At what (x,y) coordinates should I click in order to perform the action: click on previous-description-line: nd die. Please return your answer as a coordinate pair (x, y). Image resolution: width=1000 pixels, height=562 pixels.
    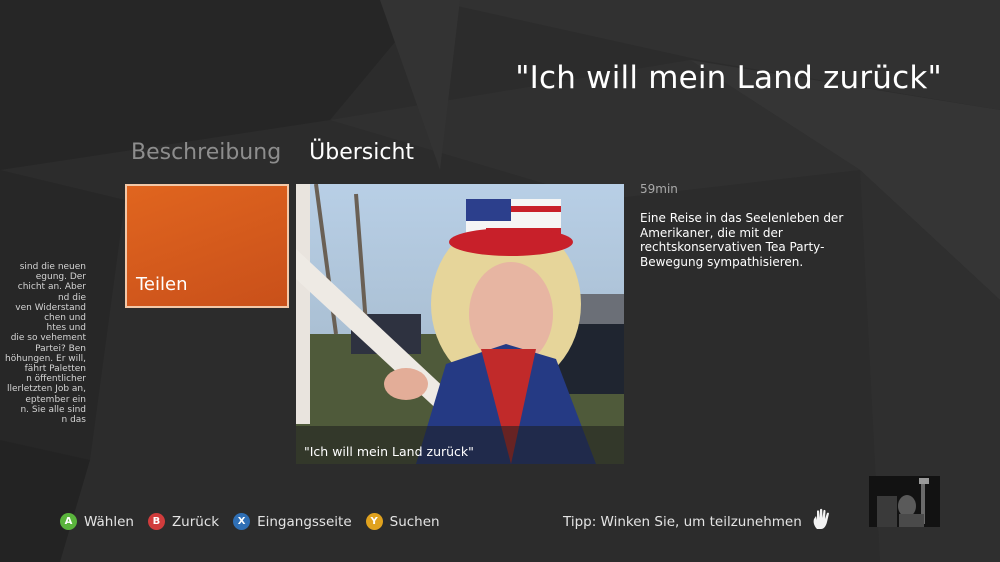
    Looking at the image, I should click on (71, 297).